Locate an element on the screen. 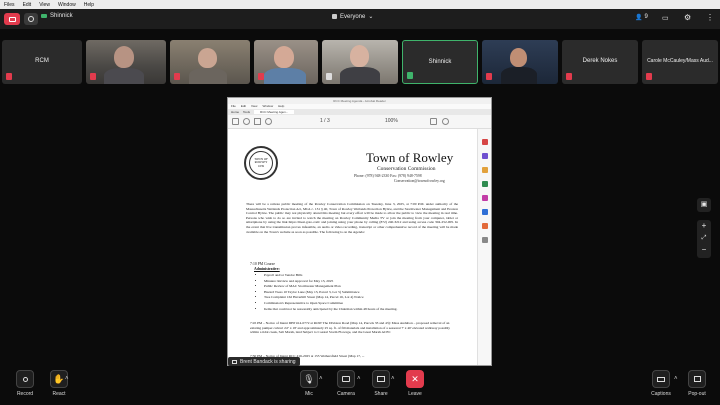  participant-name: Shinnick is located at coordinates (440, 62).